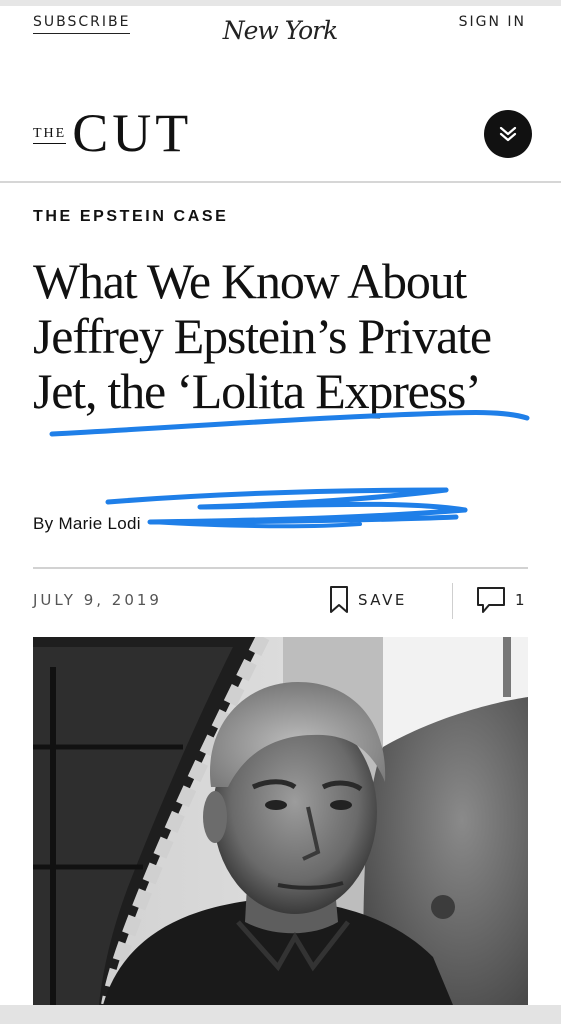  What do you see at coordinates (50, 135) in the screenshot?
I see `the-cut-logo-the: THE` at bounding box center [50, 135].